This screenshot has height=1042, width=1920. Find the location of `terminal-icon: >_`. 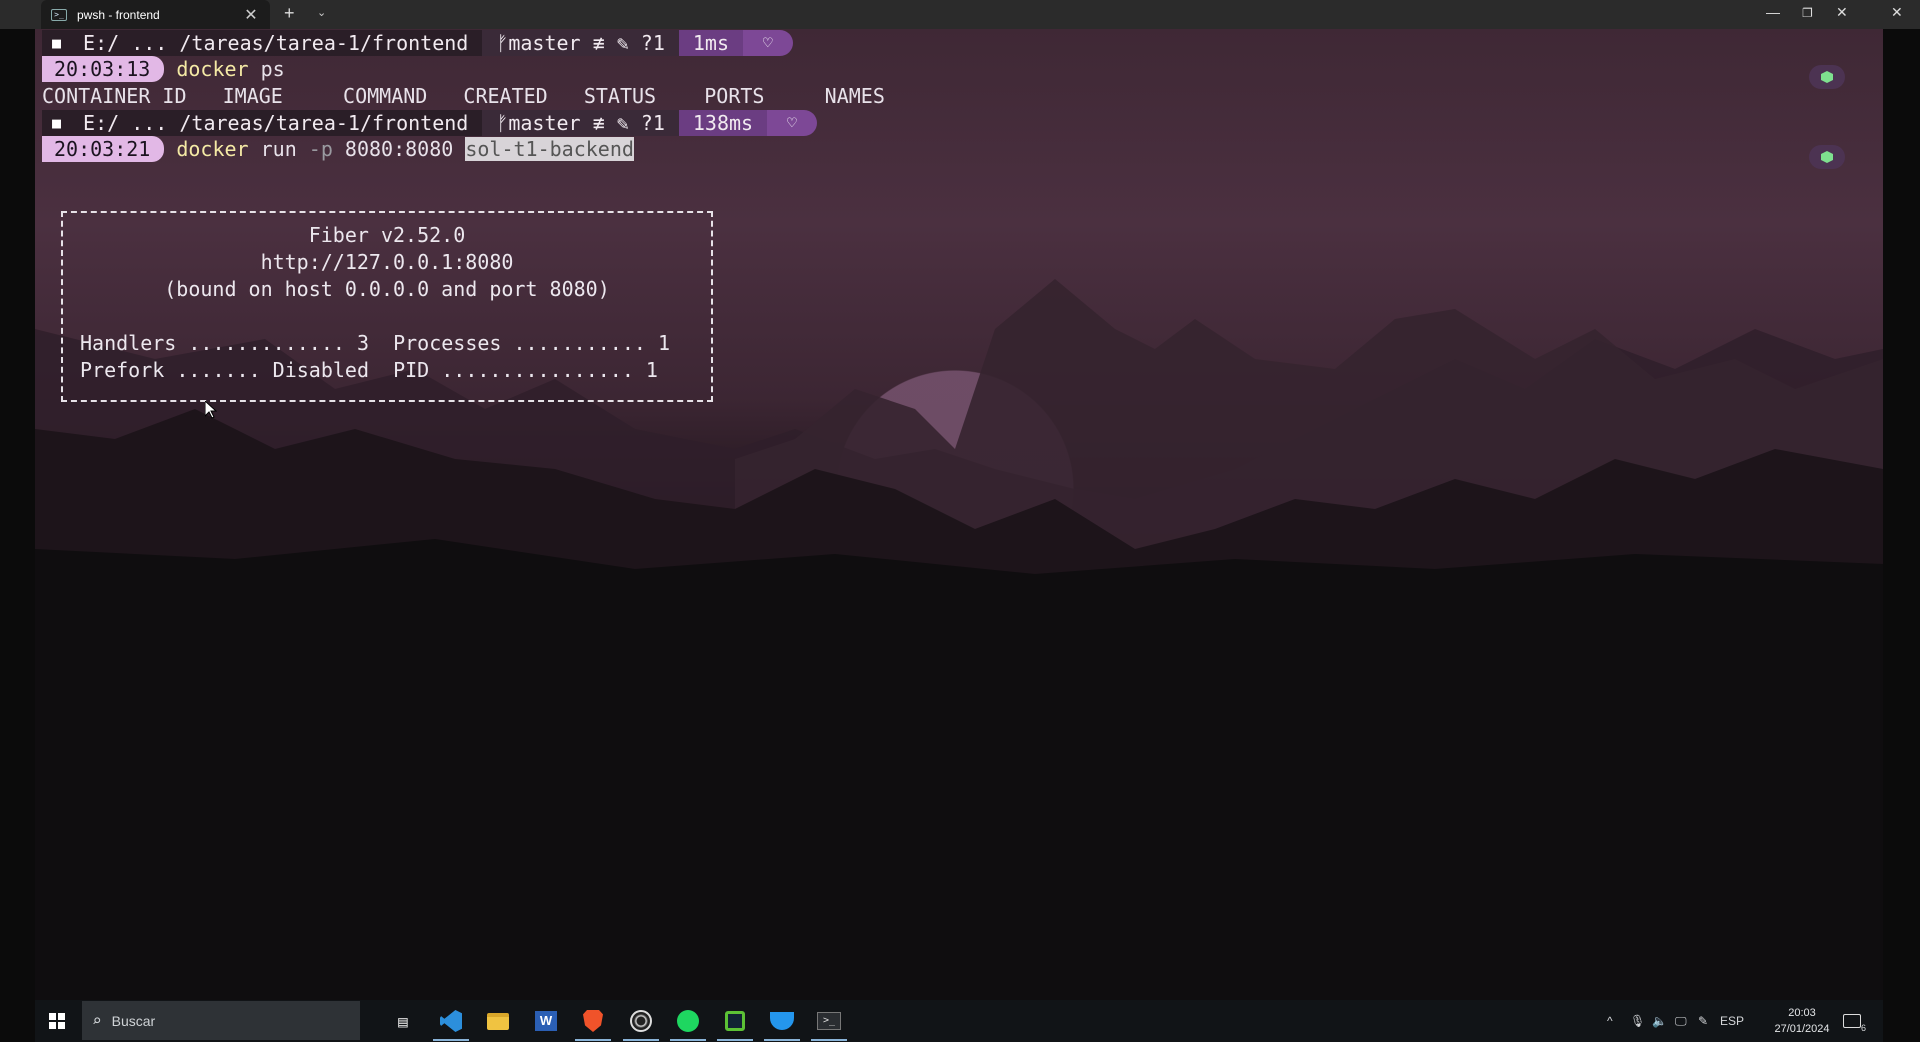

terminal-icon: >_ is located at coordinates (829, 1021).